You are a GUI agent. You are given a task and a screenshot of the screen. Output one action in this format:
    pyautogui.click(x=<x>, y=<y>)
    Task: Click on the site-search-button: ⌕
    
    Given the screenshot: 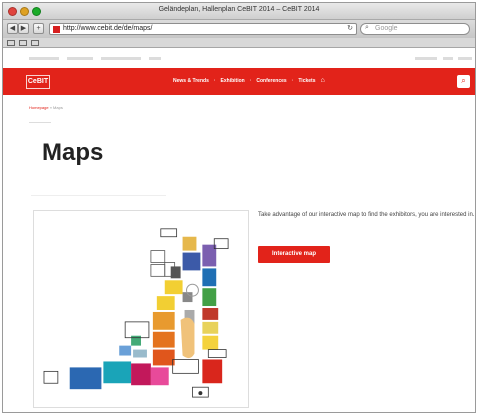 What is the action you would take?
    pyautogui.click(x=463, y=81)
    